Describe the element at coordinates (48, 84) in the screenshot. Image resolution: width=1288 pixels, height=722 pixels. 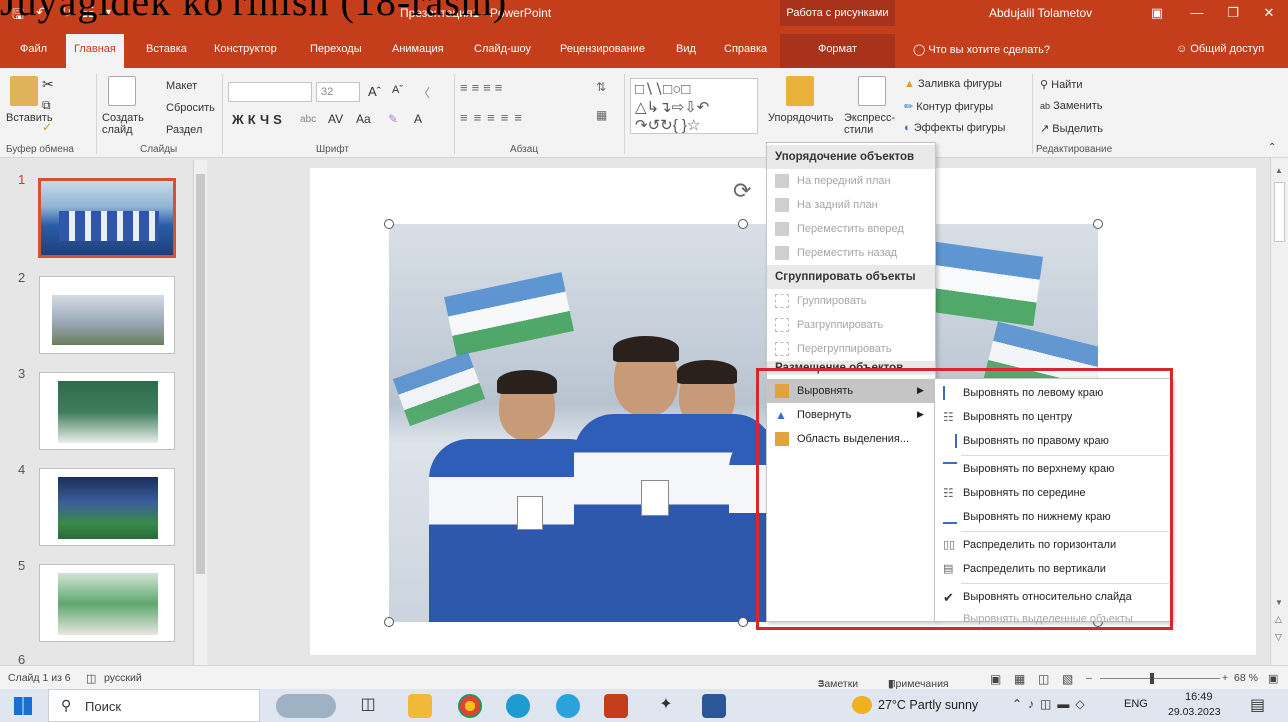
I see `cut-icon: ✂` at that location.